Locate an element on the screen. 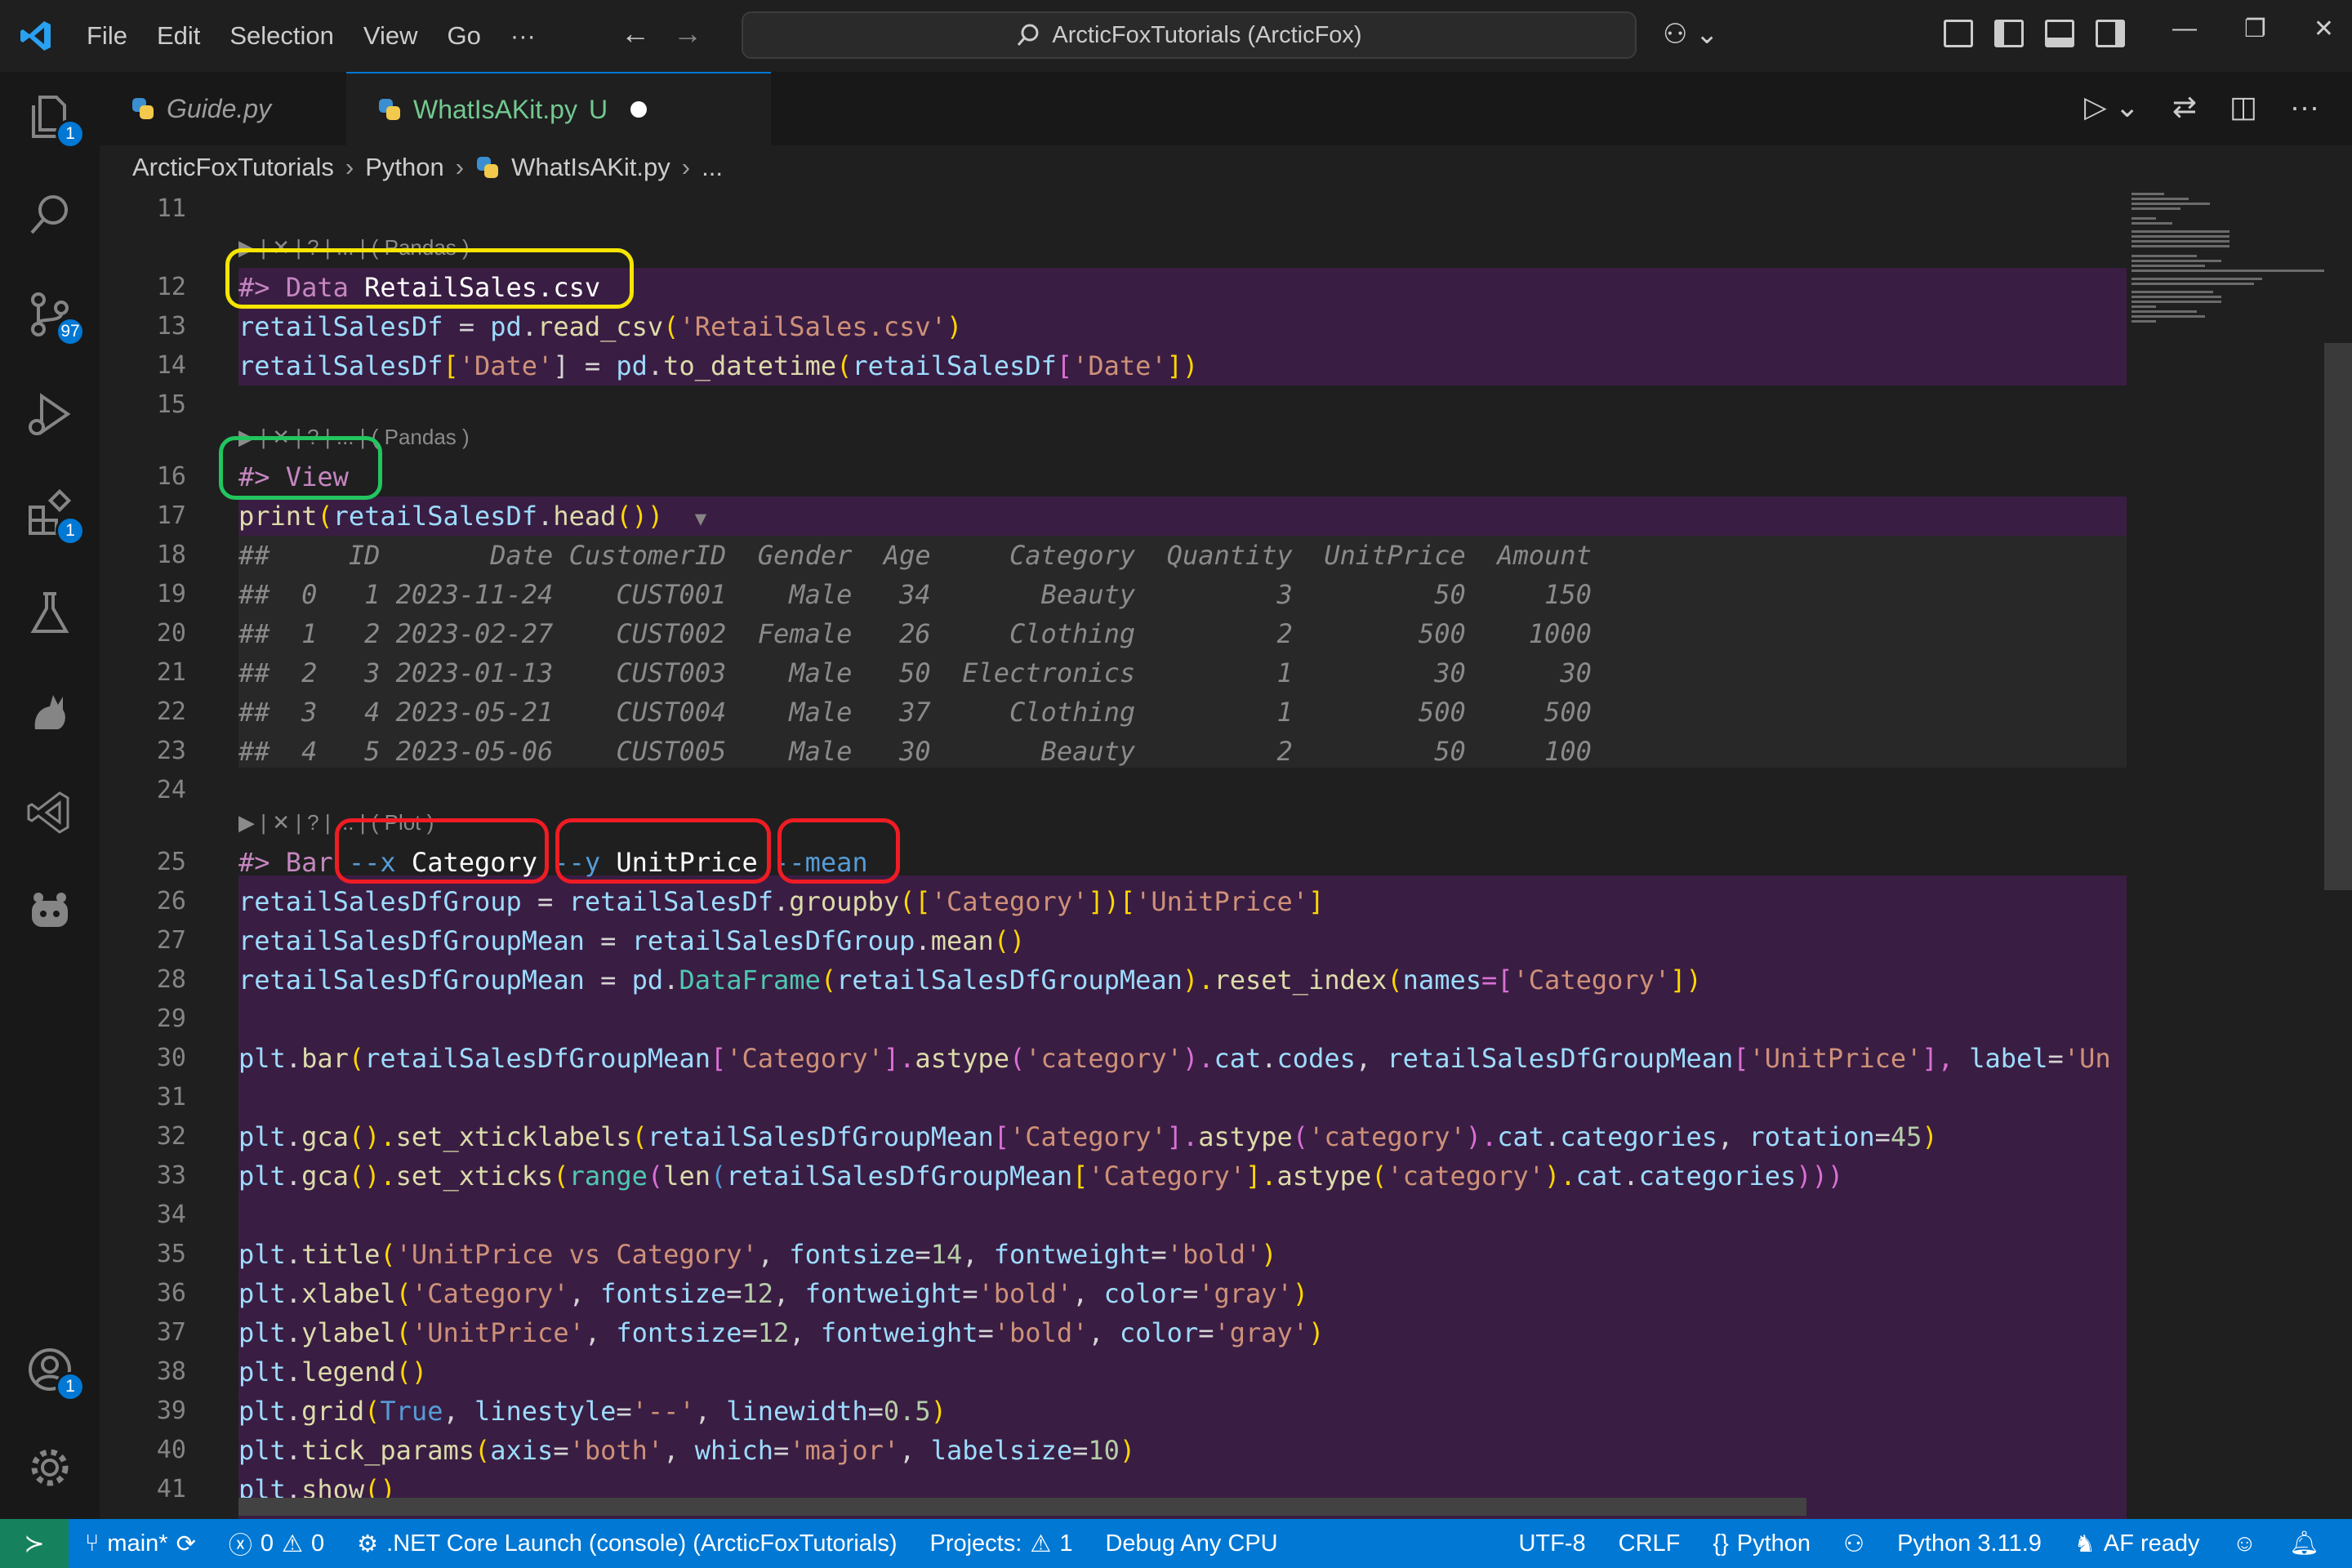 The width and height of the screenshot is (2352, 1568). run-file-icon: ▷ ⌄ is located at coordinates (2112, 107).